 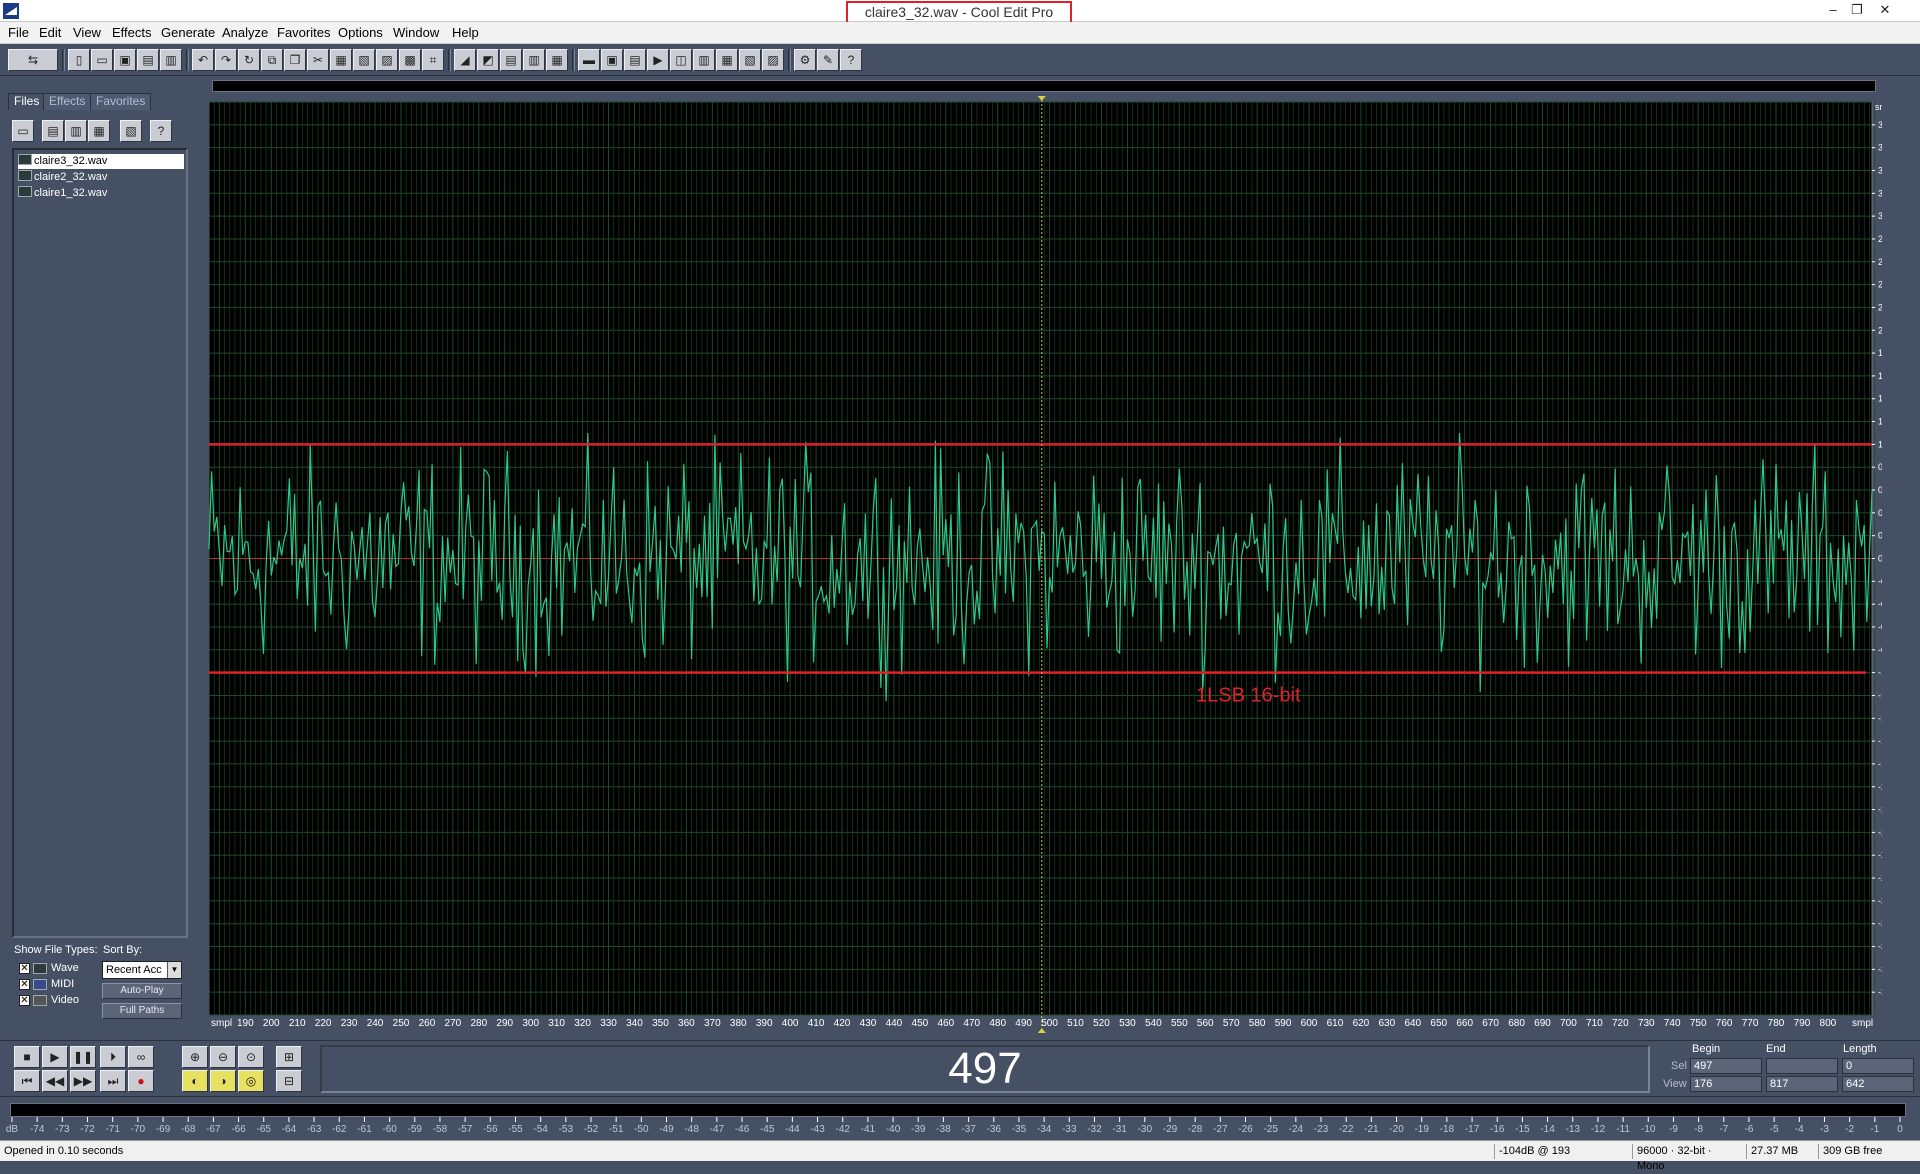 What do you see at coordinates (1885, 10) in the screenshot?
I see `close-button: ✕` at bounding box center [1885, 10].